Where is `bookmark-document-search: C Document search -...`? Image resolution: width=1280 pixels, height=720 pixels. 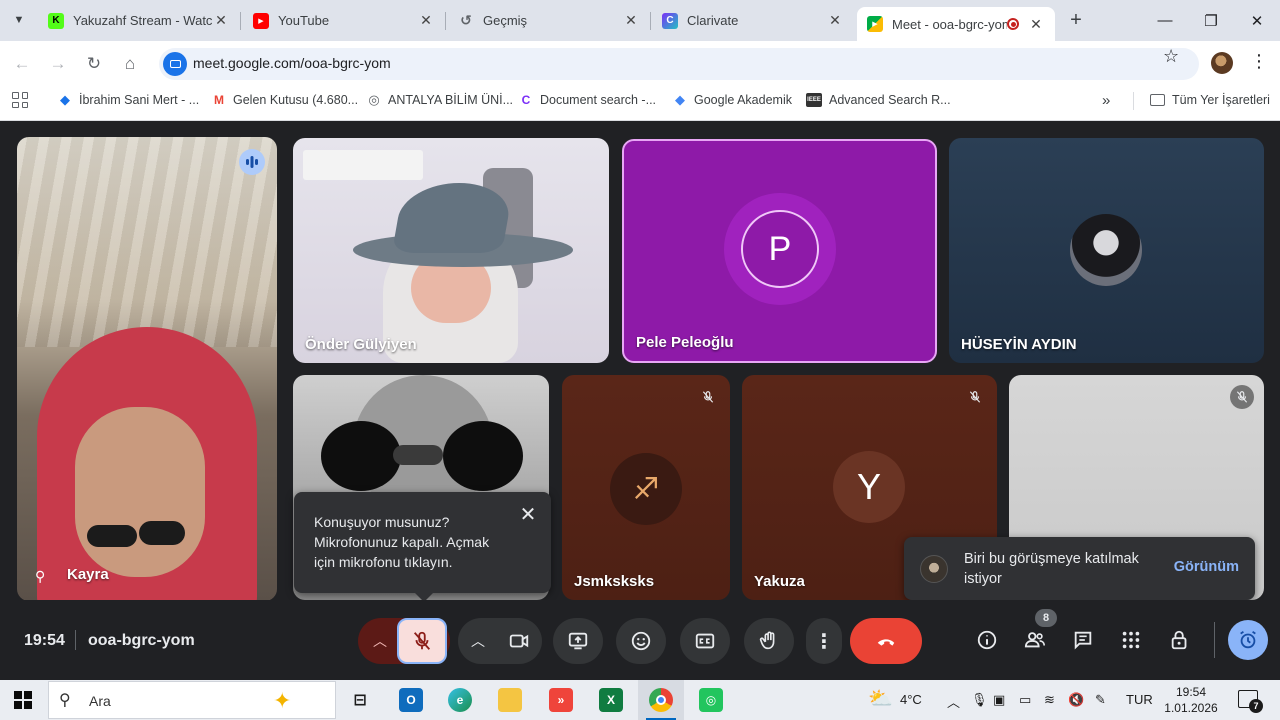 bookmark-document-search: C Document search -... is located at coordinates (587, 100).